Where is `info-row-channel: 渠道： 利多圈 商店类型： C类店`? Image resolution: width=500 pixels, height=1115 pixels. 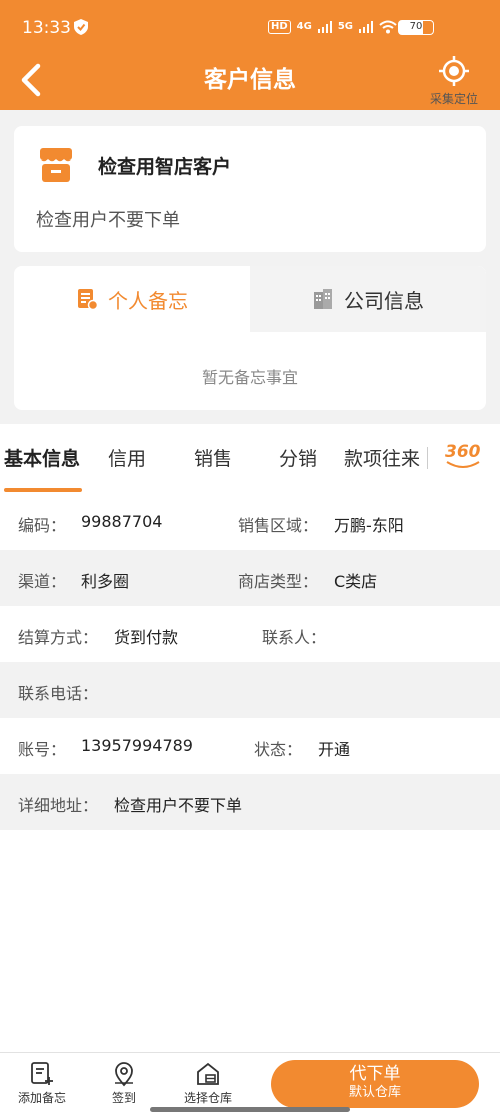
info-row-channel: 渠道： 利多圈 商店类型： C类店 is located at coordinates (250, 578).